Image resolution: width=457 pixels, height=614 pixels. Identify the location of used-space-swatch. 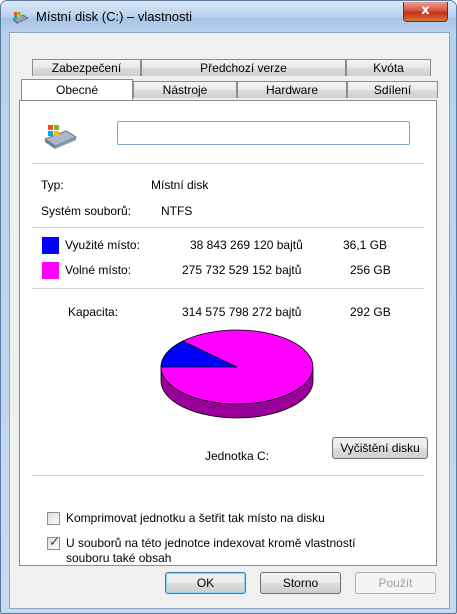
(50, 245).